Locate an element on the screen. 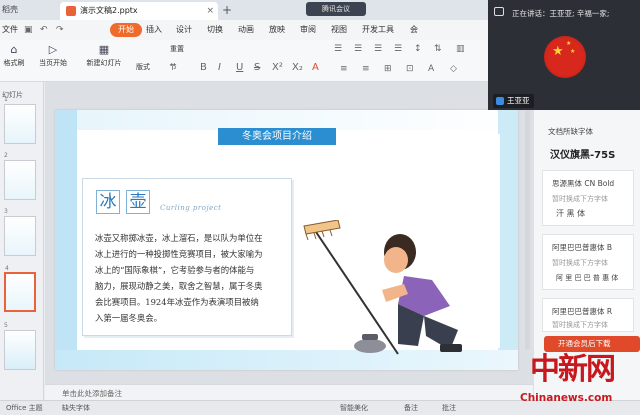 The image size is (640, 415). menu-meeting: 会 is located at coordinates (414, 30).